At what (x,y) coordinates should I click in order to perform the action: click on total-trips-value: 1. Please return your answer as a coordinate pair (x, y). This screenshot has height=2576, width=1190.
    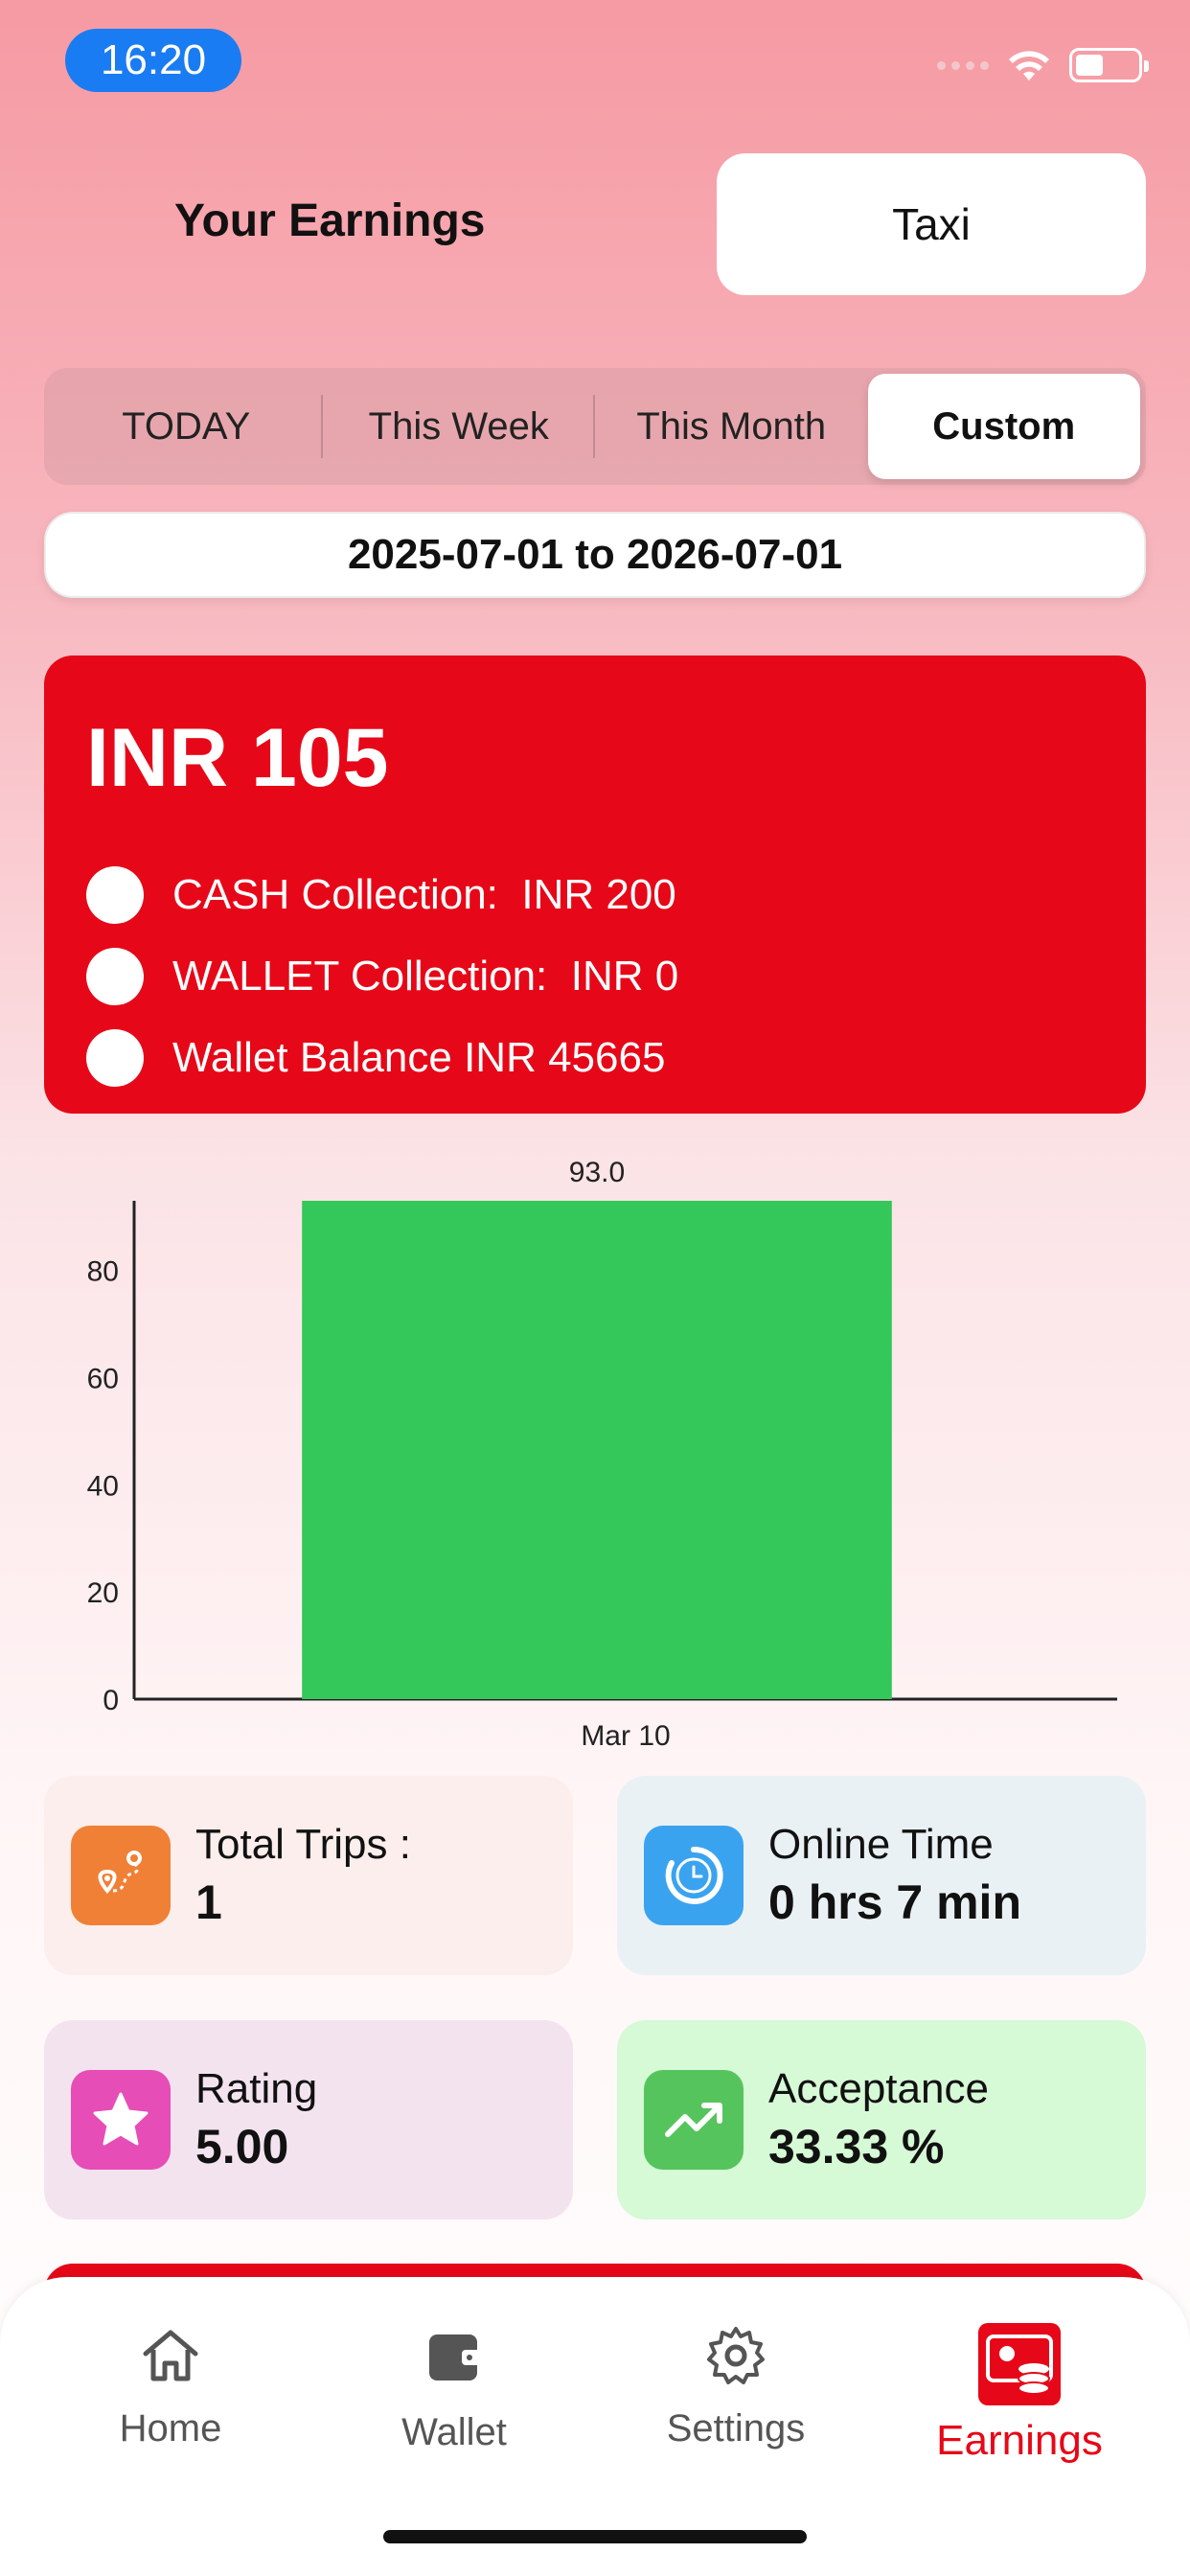
    Looking at the image, I should click on (209, 1902).